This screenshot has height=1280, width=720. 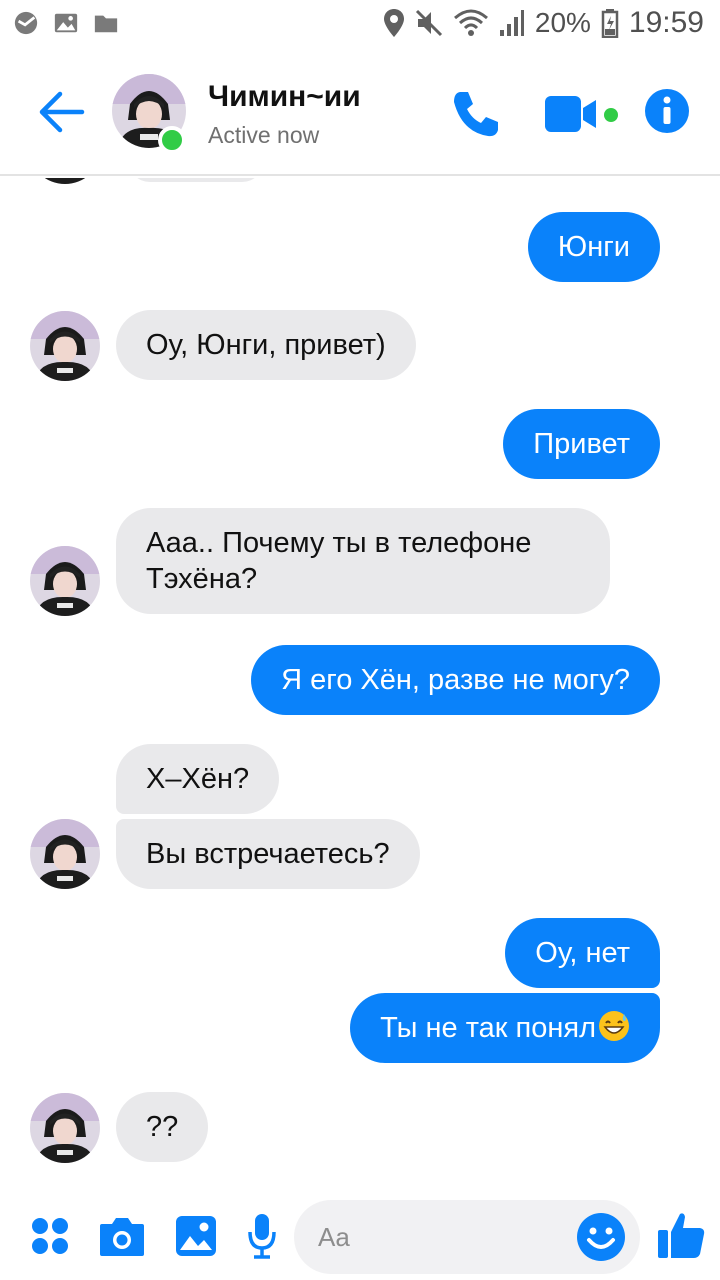 What do you see at coordinates (264, 135) in the screenshot?
I see `contact-status: Active now` at bounding box center [264, 135].